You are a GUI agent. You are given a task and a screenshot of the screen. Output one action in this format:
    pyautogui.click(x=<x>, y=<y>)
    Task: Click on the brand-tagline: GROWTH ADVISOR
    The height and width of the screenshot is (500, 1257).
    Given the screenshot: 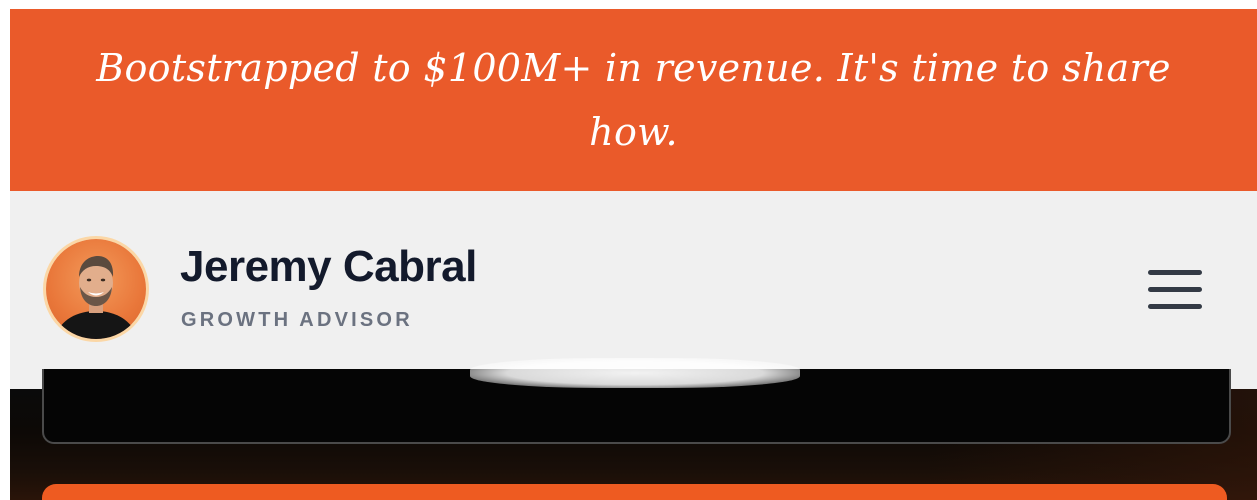 What is the action you would take?
    pyautogui.click(x=297, y=320)
    